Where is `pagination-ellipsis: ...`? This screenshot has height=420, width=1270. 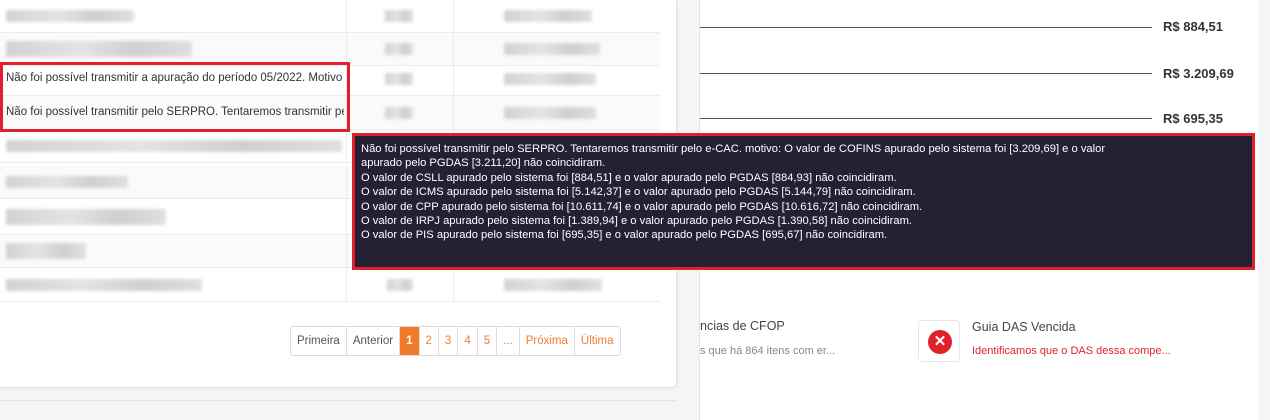 pagination-ellipsis: ... is located at coordinates (508, 341).